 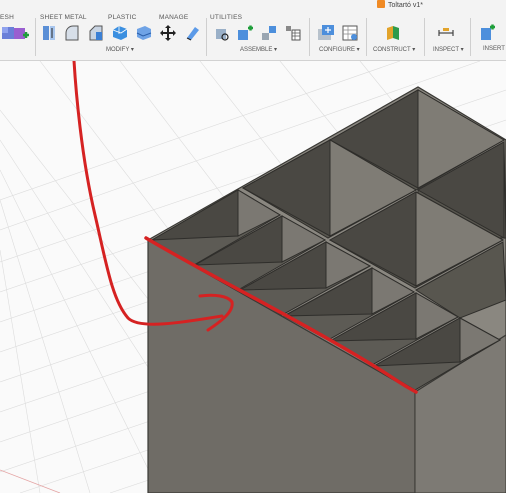 What do you see at coordinates (226, 17) in the screenshot?
I see `tab-utilities: UTILITIES` at bounding box center [226, 17].